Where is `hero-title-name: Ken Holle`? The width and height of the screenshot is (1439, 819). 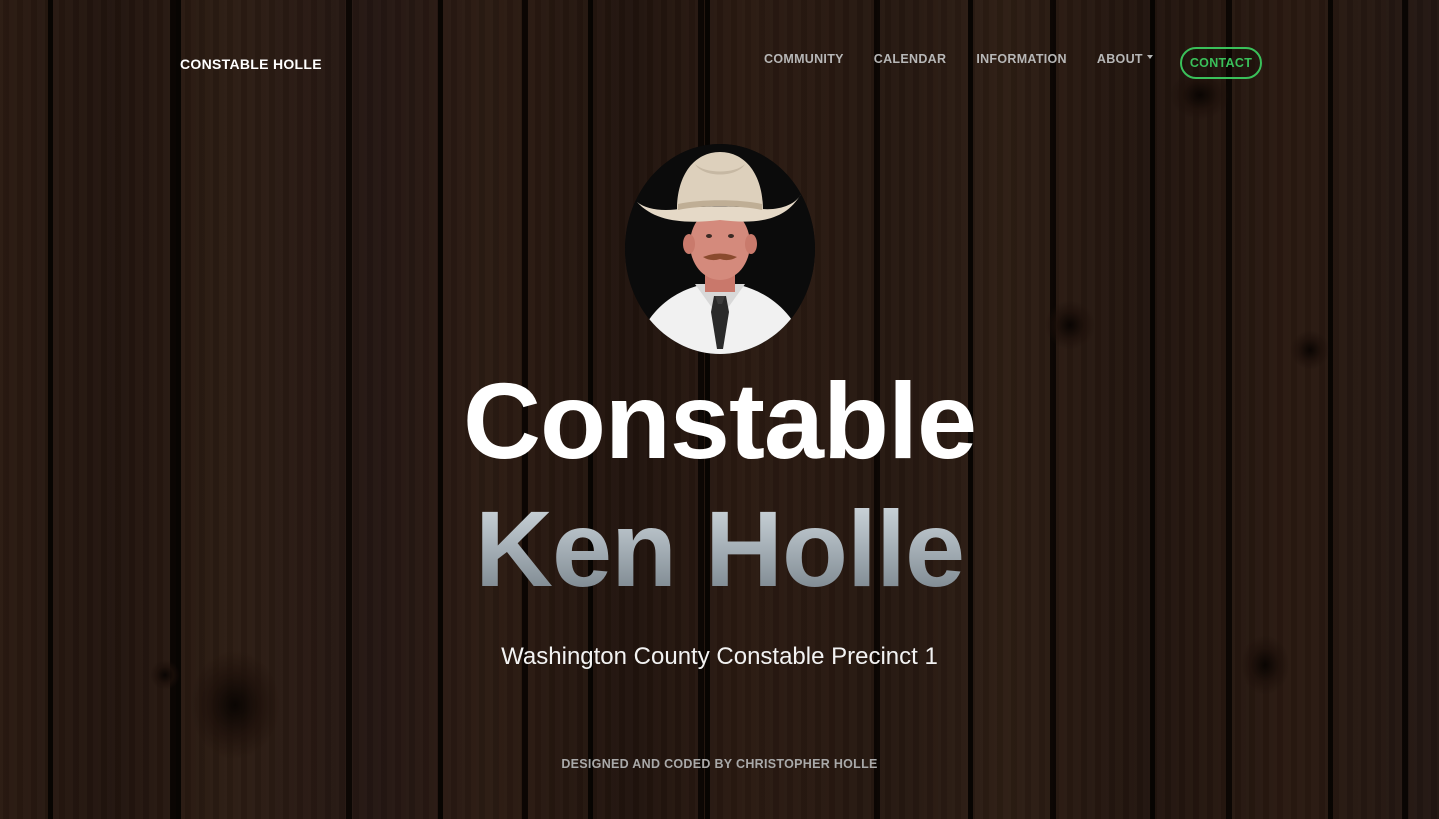 hero-title-name: Ken Holle is located at coordinates (719, 548).